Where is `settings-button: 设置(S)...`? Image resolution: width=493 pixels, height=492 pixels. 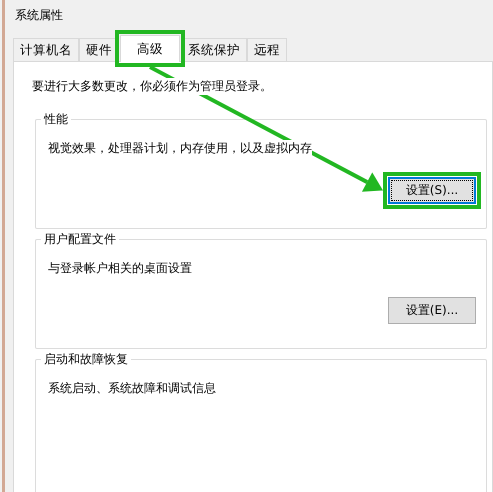 settings-button: 设置(S)... is located at coordinates (432, 190).